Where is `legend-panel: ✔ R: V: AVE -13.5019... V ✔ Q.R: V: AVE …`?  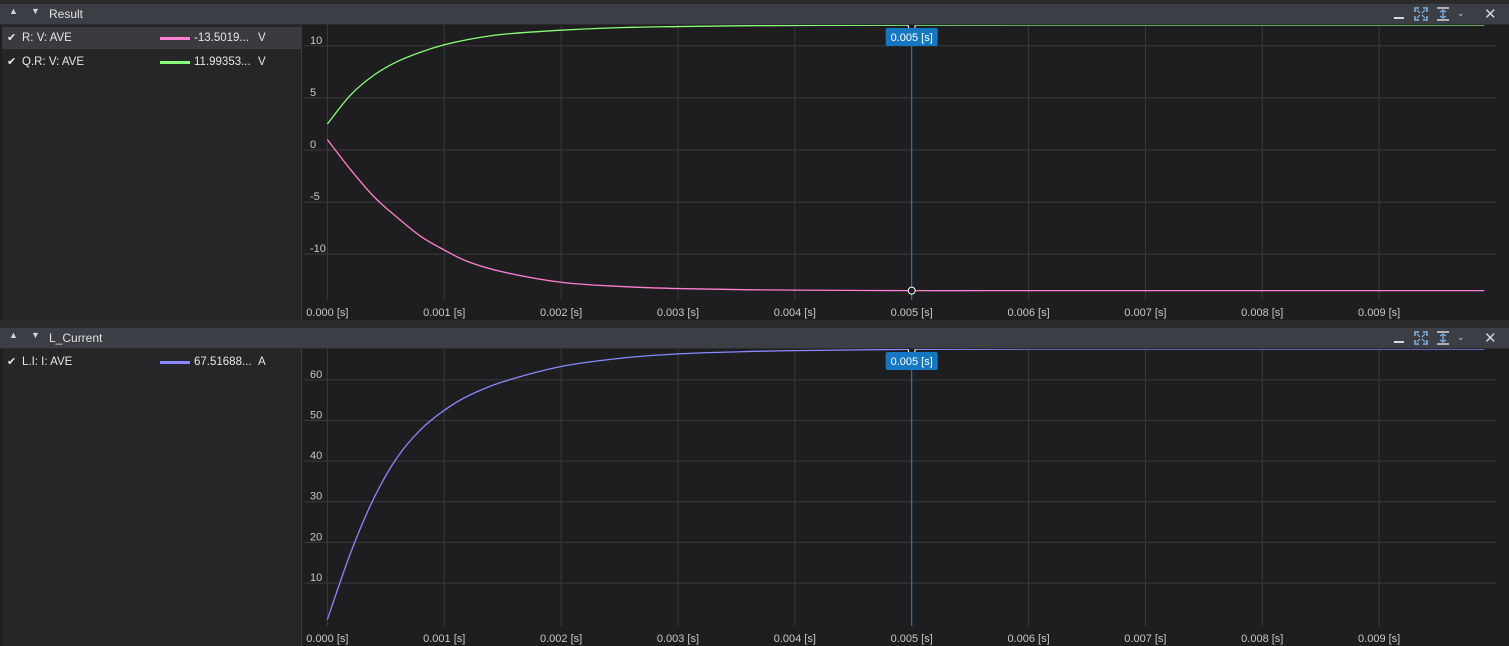
legend-panel: ✔ R: V: AVE -13.5019... V ✔ Q.R: V: AVE … is located at coordinates (152, 172).